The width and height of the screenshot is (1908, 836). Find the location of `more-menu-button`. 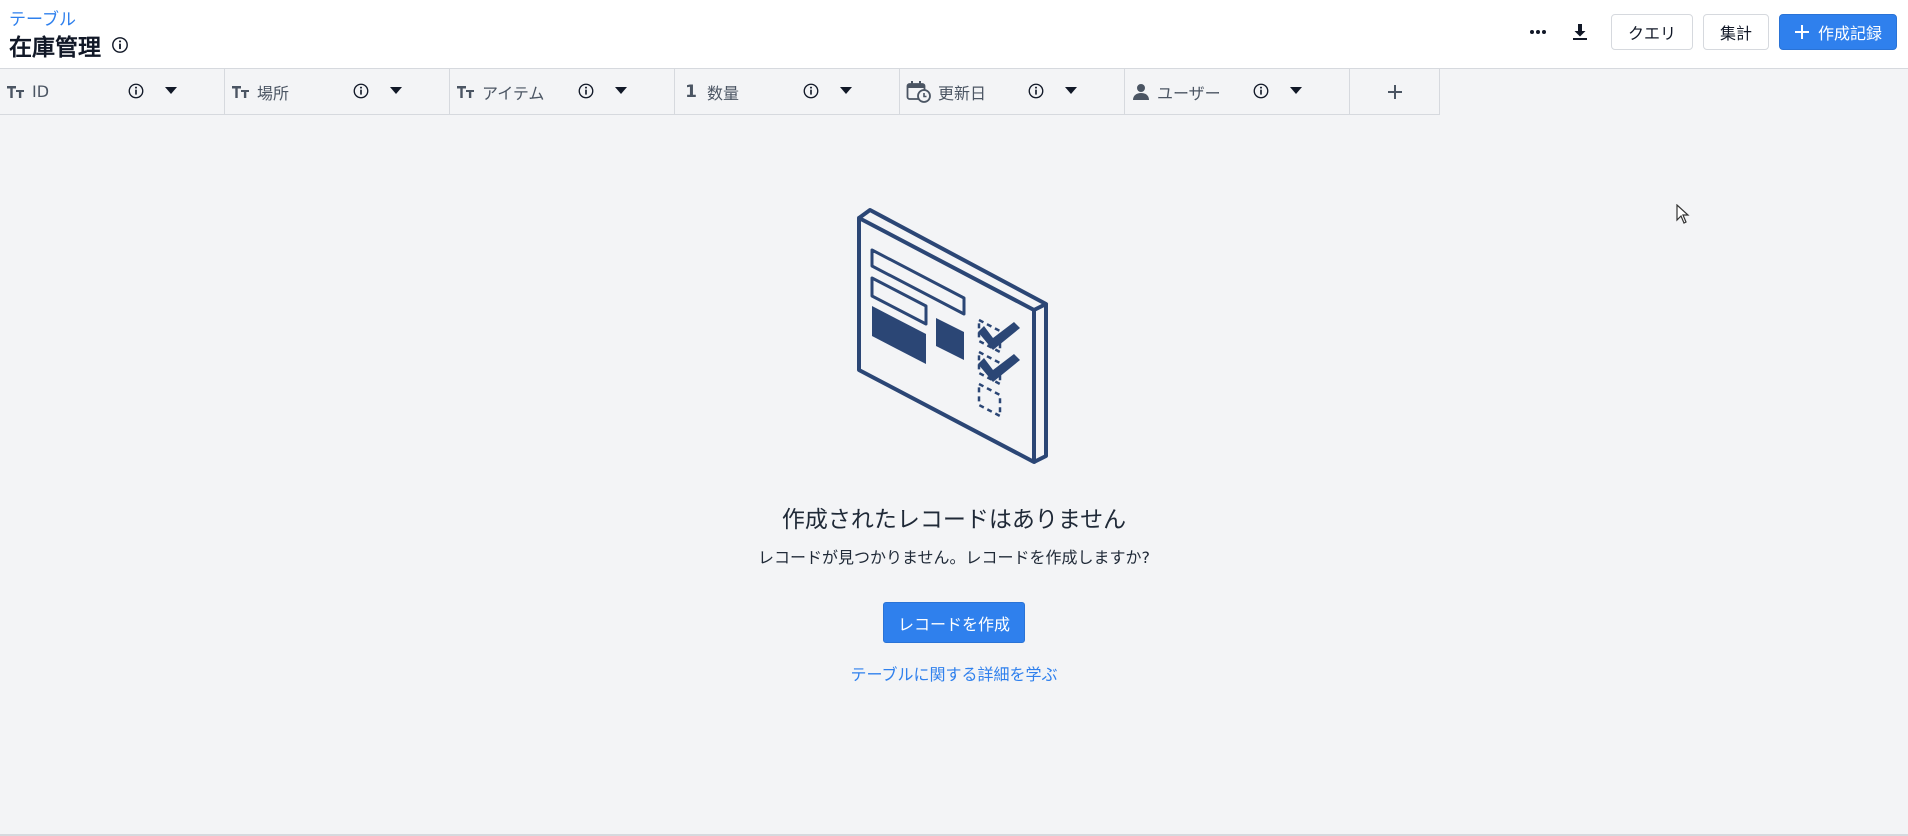

more-menu-button is located at coordinates (1538, 32).